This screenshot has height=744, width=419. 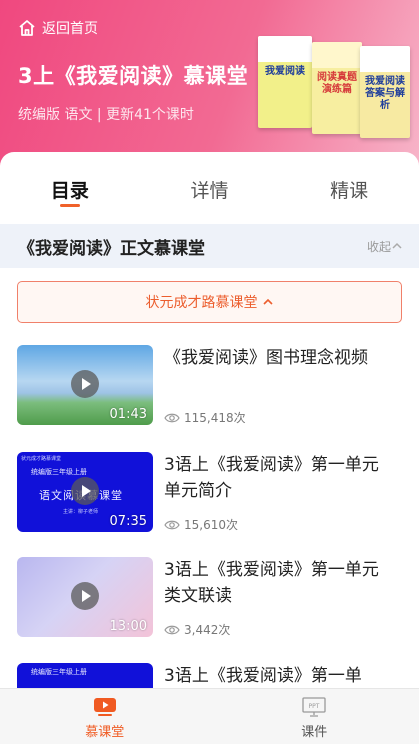 What do you see at coordinates (207, 630) in the screenshot?
I see `view-count-text: 3,442次` at bounding box center [207, 630].